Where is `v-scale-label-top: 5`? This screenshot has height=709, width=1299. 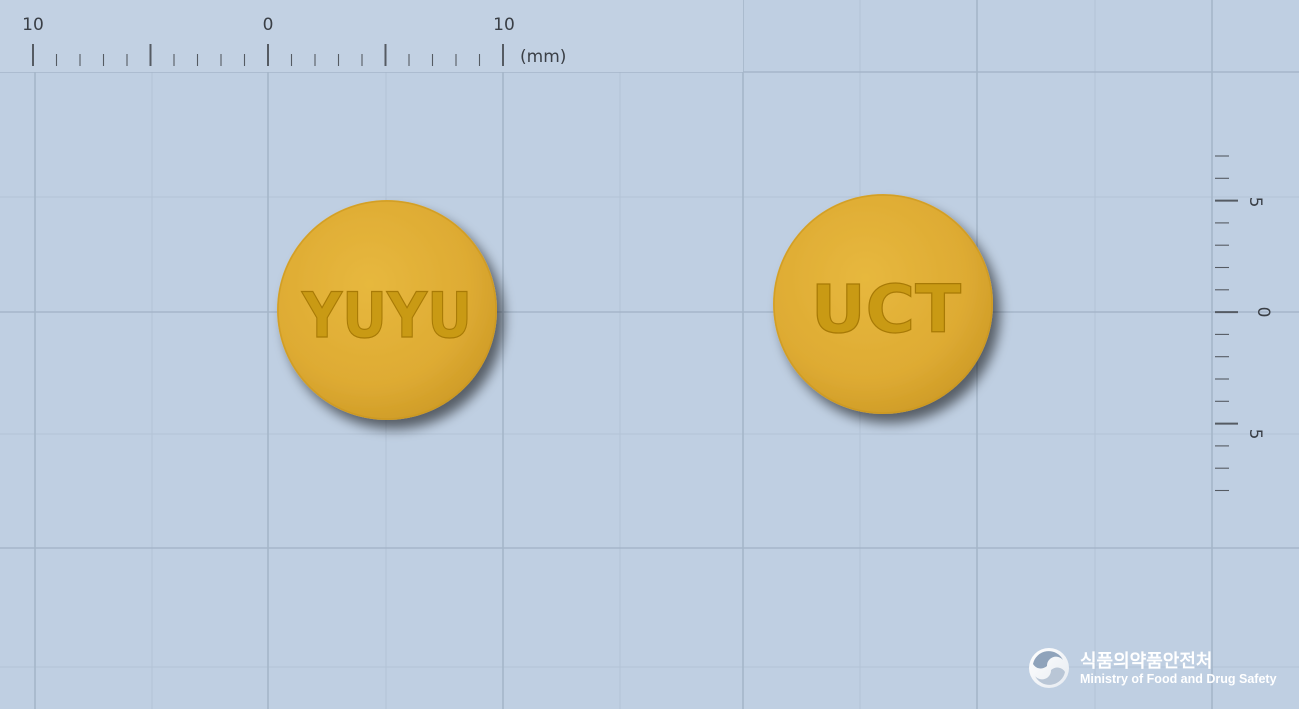 v-scale-label-top: 5 is located at coordinates (1255, 202).